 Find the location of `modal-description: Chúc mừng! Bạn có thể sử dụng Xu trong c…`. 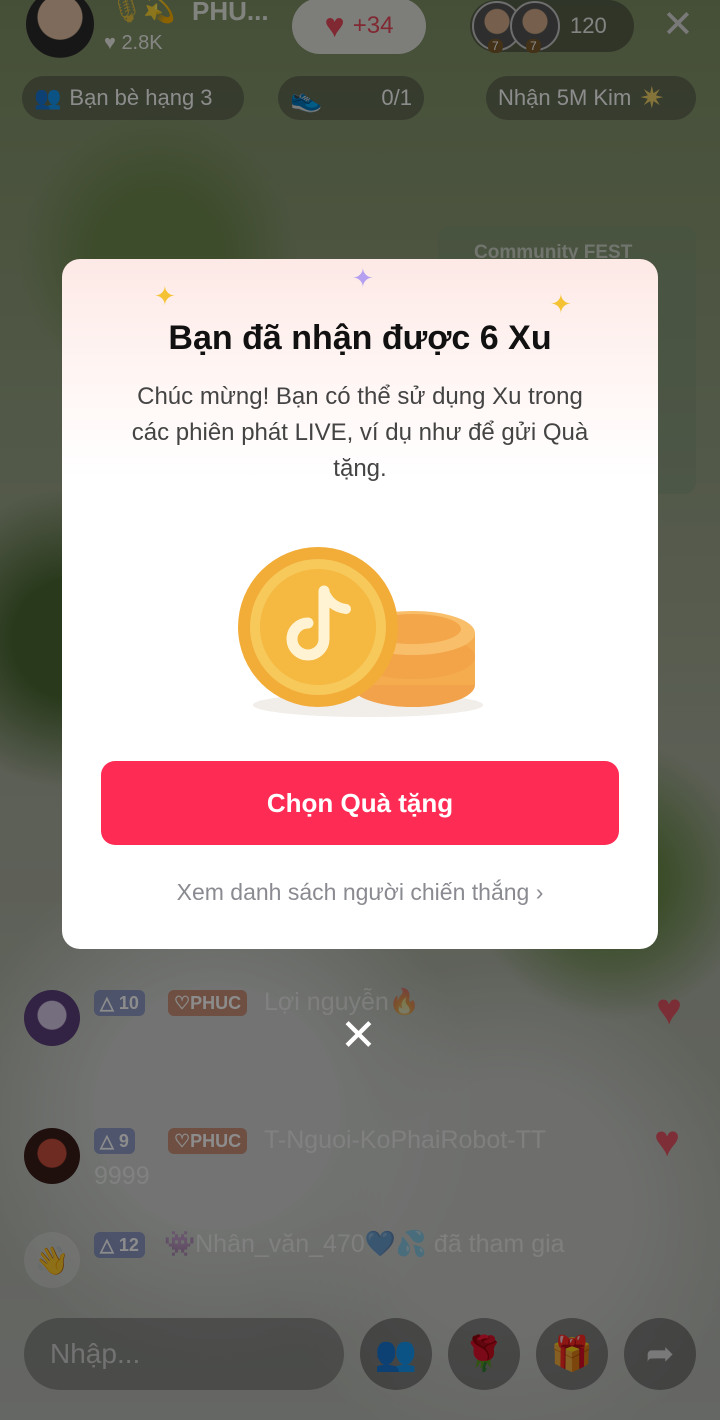

modal-description: Chúc mừng! Bạn có thể sử dụng Xu trong c… is located at coordinates (360, 432).